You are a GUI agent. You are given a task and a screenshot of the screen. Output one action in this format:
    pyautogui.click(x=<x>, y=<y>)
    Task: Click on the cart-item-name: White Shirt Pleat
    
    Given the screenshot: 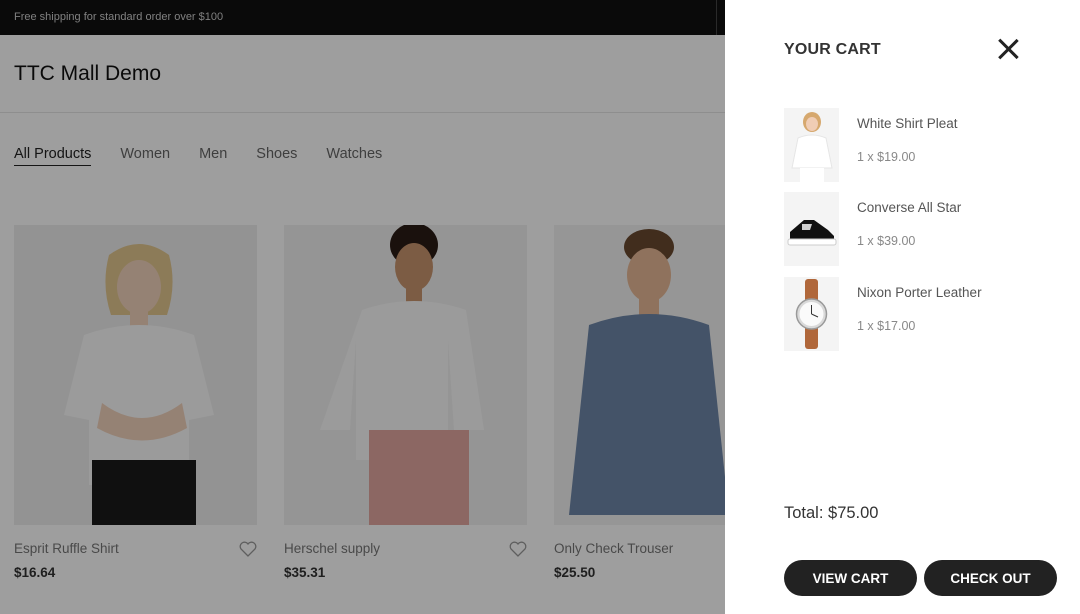 What is the action you would take?
    pyautogui.click(x=907, y=123)
    